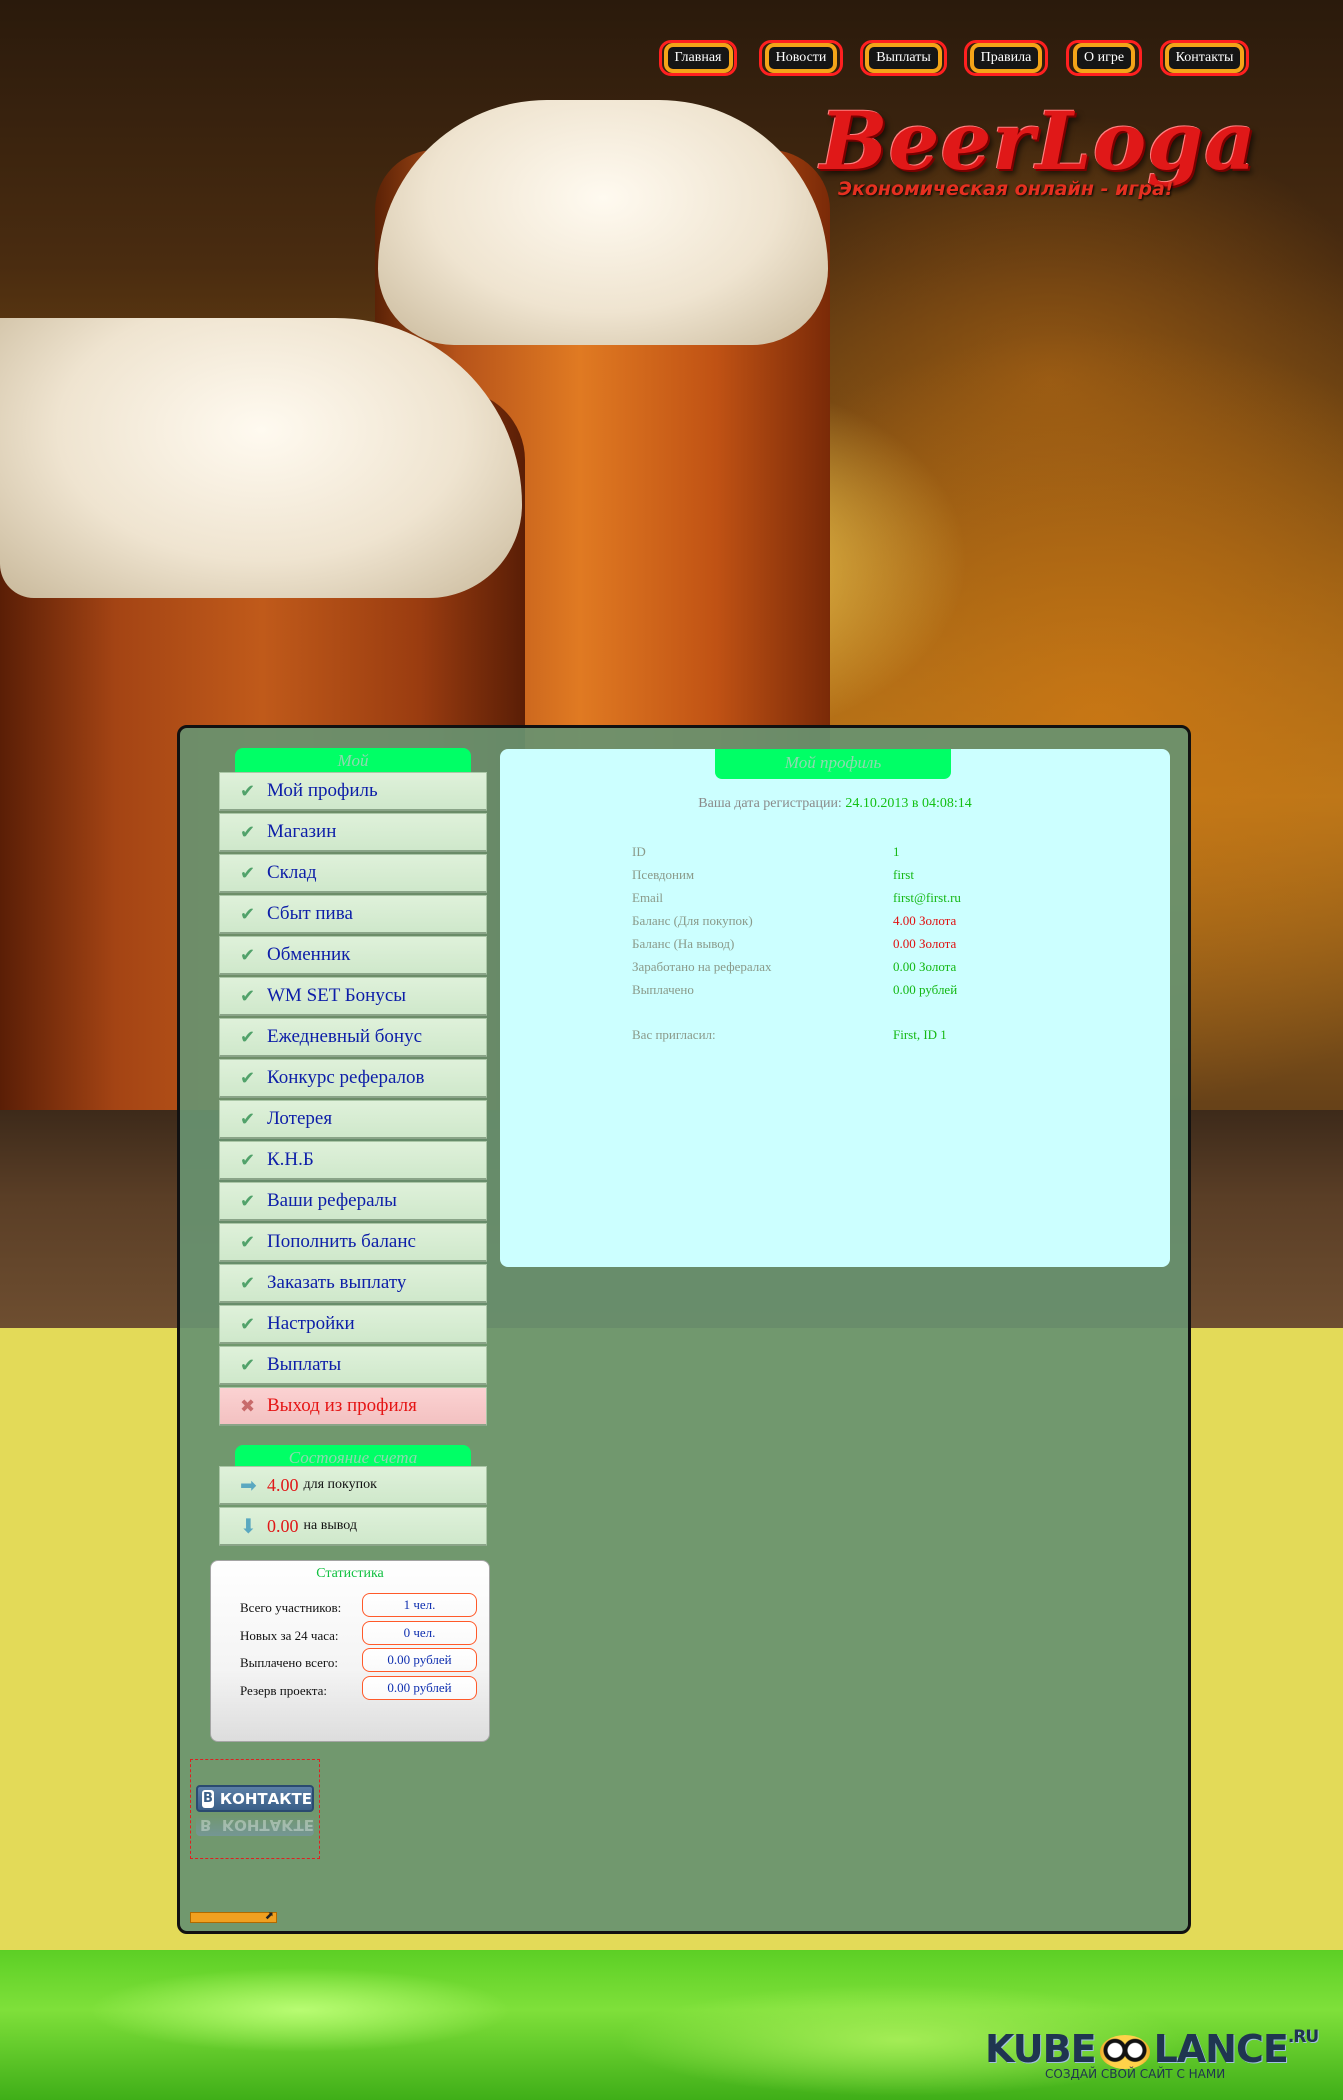 Image resolution: width=1343 pixels, height=2100 pixels. I want to click on profile-row-id: ID 1, so click(766, 851).